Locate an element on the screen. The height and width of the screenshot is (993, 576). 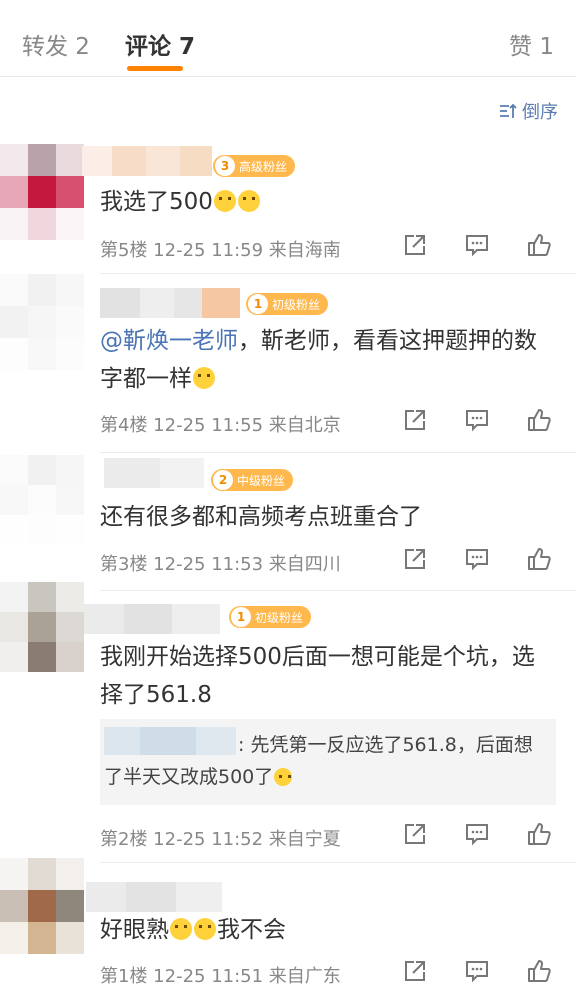
comment-meta: 第3楼 12-25 11:53 来自四川 is located at coordinates (220, 564).